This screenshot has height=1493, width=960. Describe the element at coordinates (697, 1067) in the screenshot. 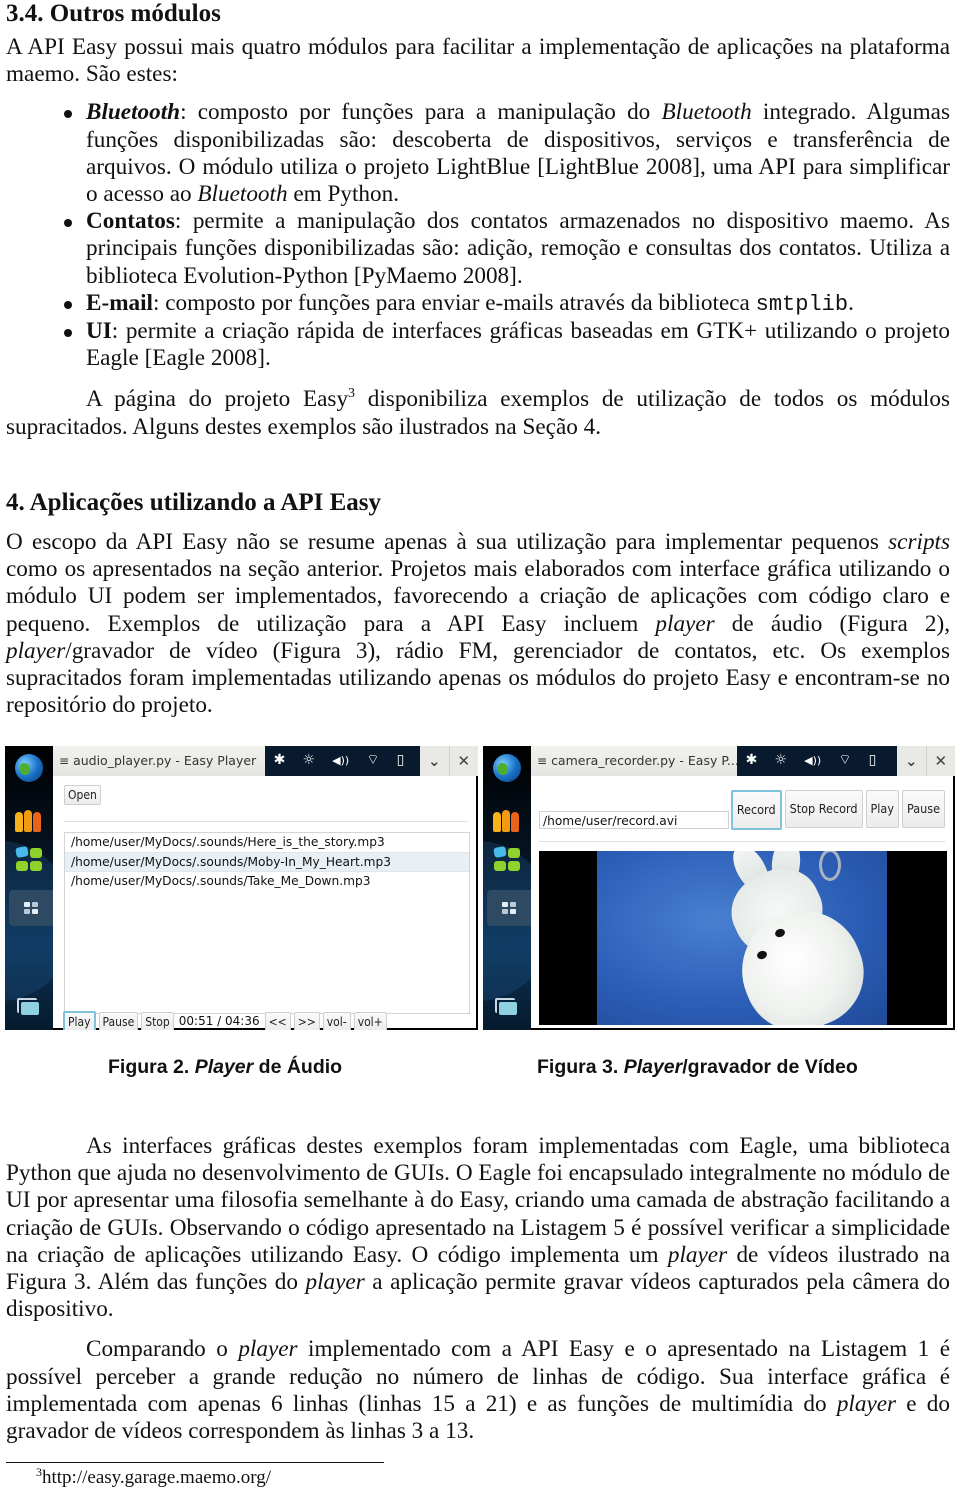

I see `figure-3-caption: Figura 3. Player/gravador de Vídeo` at that location.